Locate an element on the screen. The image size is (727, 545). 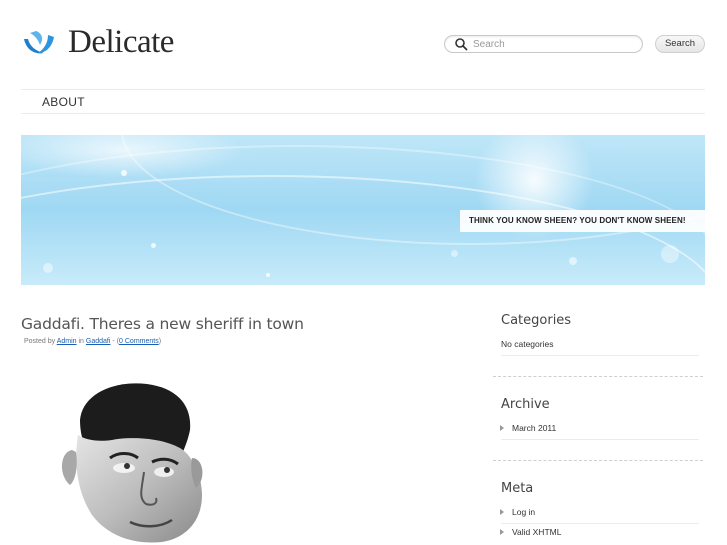
meta-item-label: Valid XHTML is located at coordinates (536, 532).